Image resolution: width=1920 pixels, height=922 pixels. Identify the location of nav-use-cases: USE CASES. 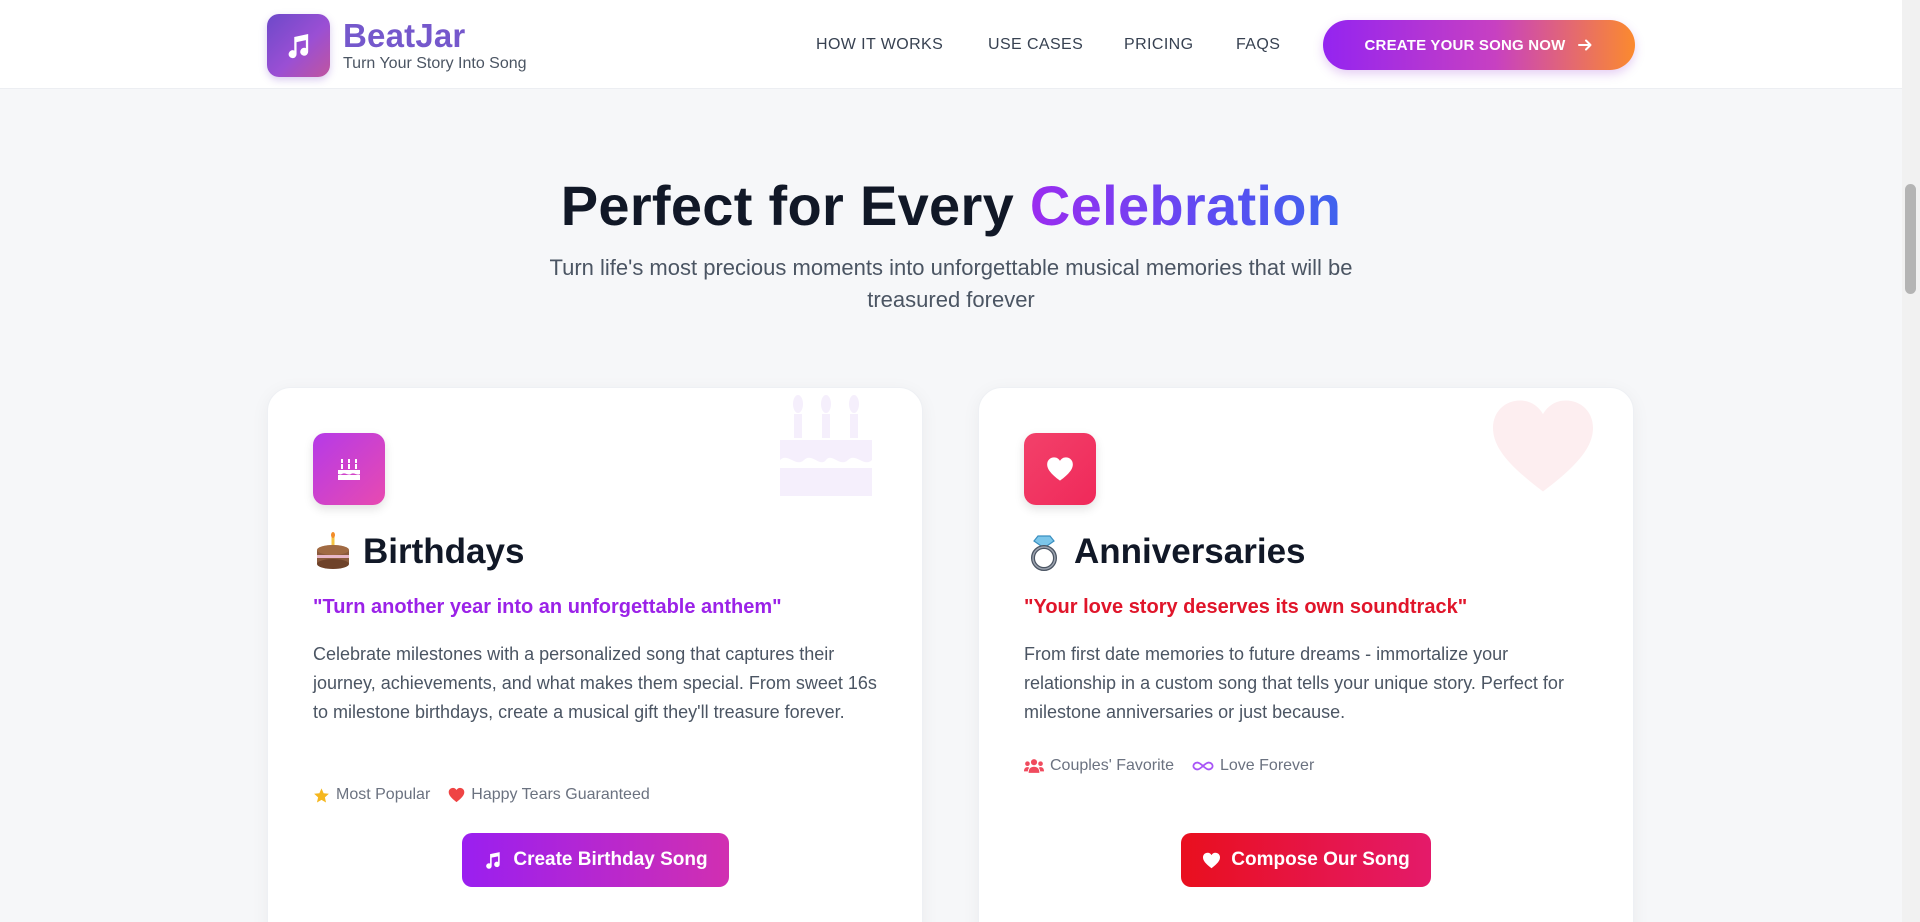
(1035, 45).